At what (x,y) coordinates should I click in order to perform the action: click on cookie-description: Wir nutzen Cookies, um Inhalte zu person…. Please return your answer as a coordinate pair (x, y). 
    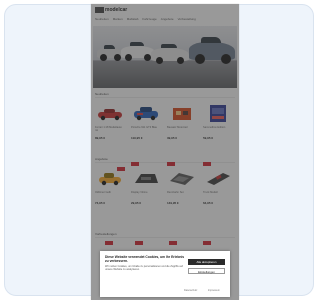
    Looking at the image, I should click on (144, 268).